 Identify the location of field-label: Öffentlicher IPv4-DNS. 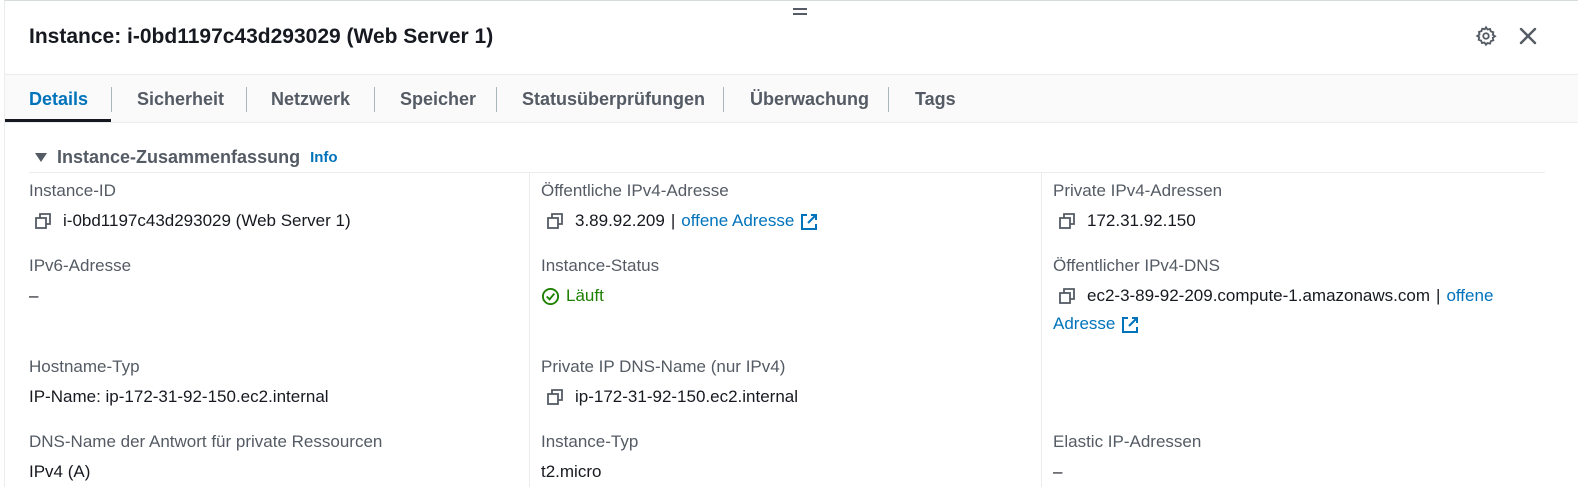
(1136, 265).